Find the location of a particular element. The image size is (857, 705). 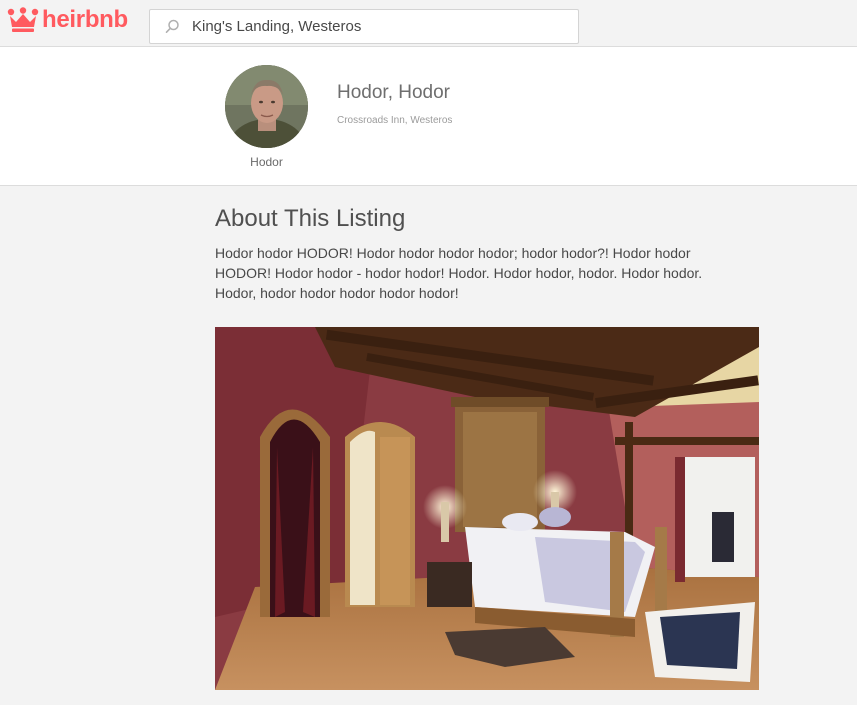

listing-title: Hodor, Hodor is located at coordinates (394, 92).